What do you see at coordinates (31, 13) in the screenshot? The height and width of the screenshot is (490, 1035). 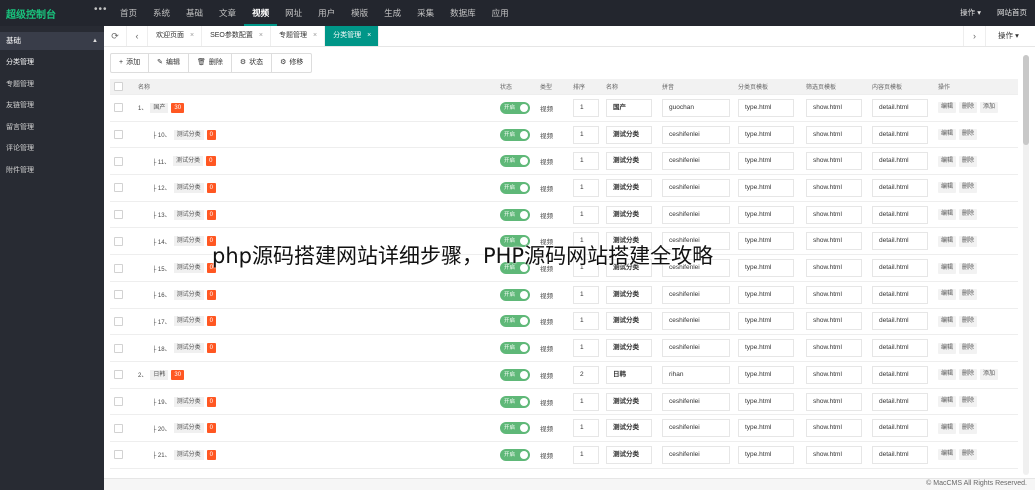 I see `app-logo: 超级控制台` at bounding box center [31, 13].